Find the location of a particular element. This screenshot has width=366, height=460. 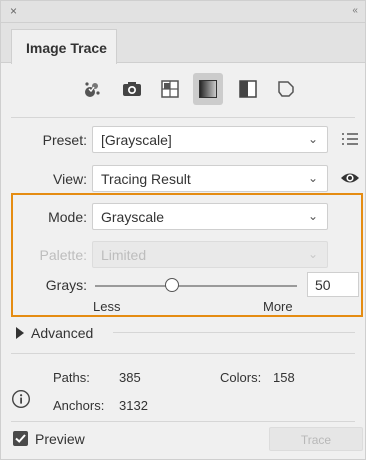

palette-select: Limited ⌄ is located at coordinates (210, 254).